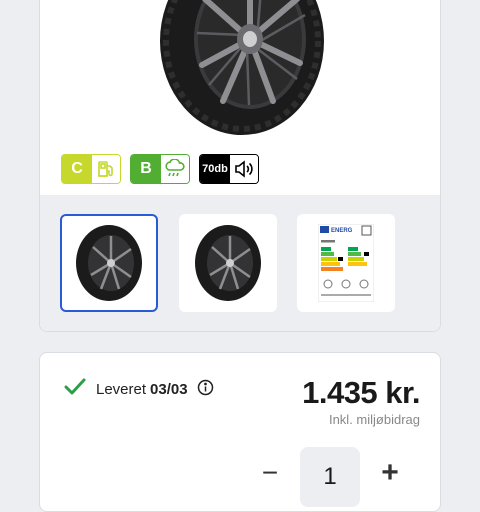 The width and height of the screenshot is (480, 512). Describe the element at coordinates (215, 169) in the screenshot. I see `noise-level: 70db` at that location.